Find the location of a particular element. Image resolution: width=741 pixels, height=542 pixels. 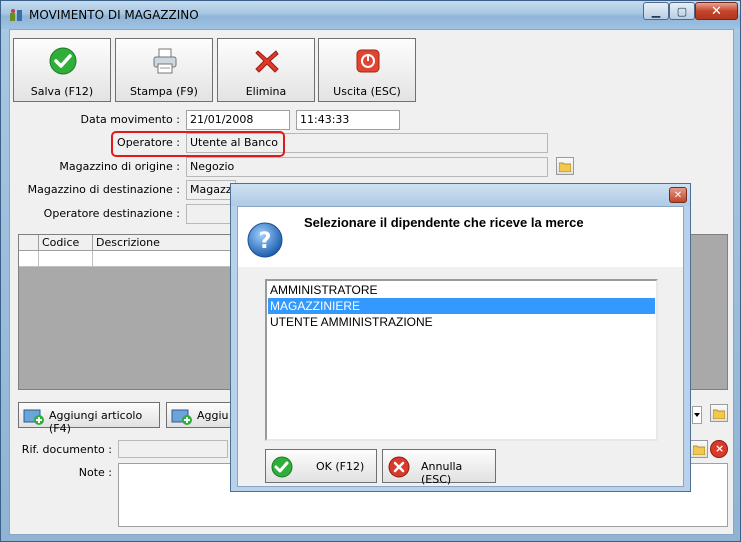

exit-label: Uscita (ESC) is located at coordinates (367, 91).